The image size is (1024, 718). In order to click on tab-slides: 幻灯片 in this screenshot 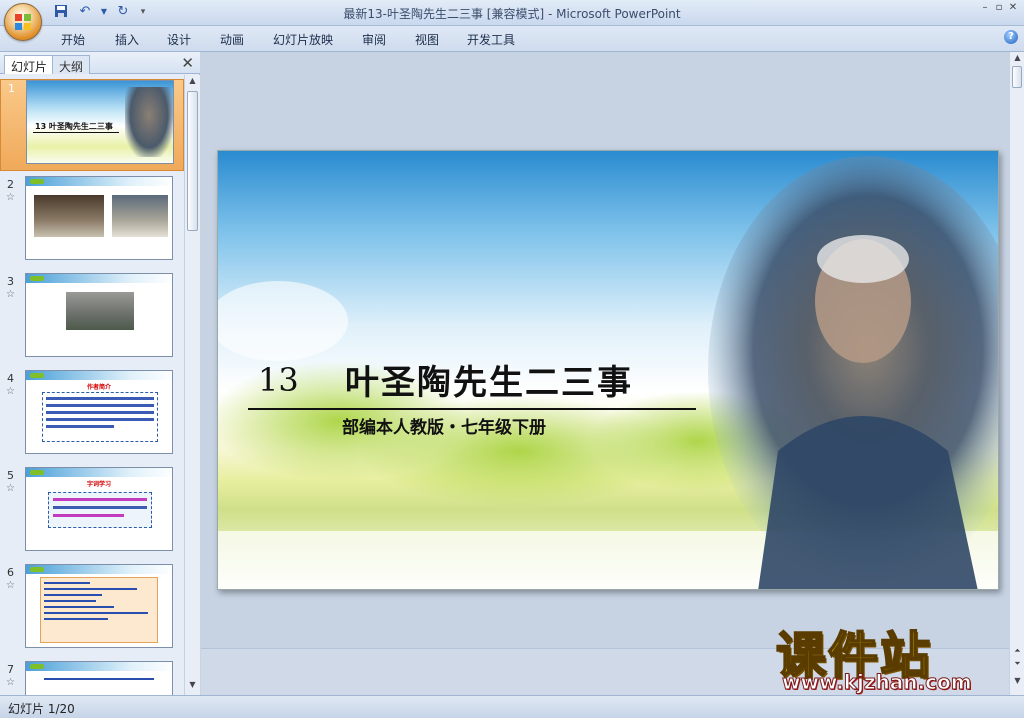, I will do `click(29, 64)`.